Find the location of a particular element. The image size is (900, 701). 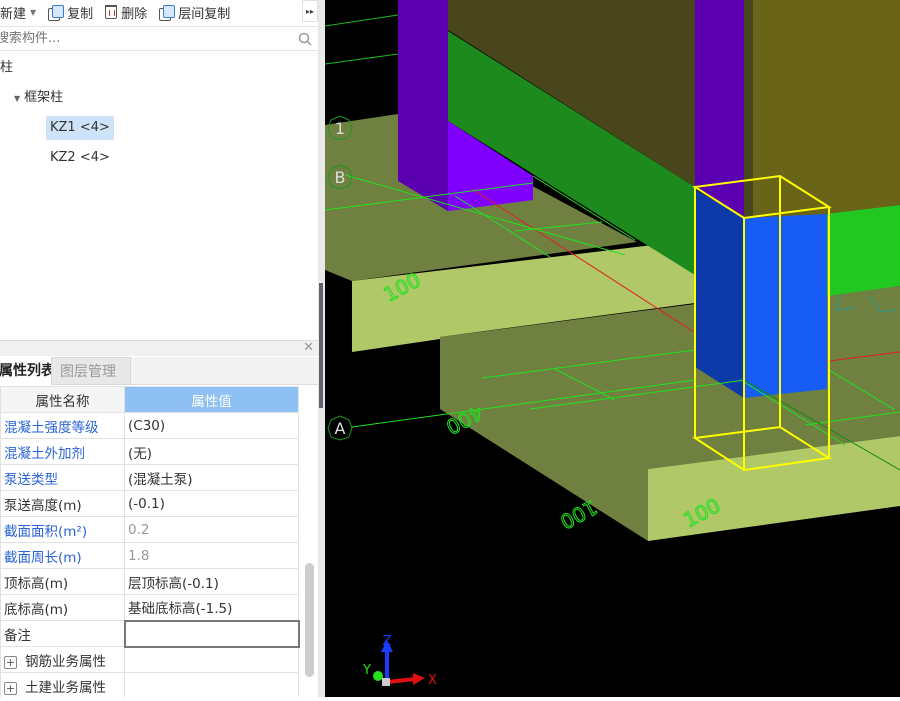

expand-arrow-icon: ▼ is located at coordinates (17, 98).